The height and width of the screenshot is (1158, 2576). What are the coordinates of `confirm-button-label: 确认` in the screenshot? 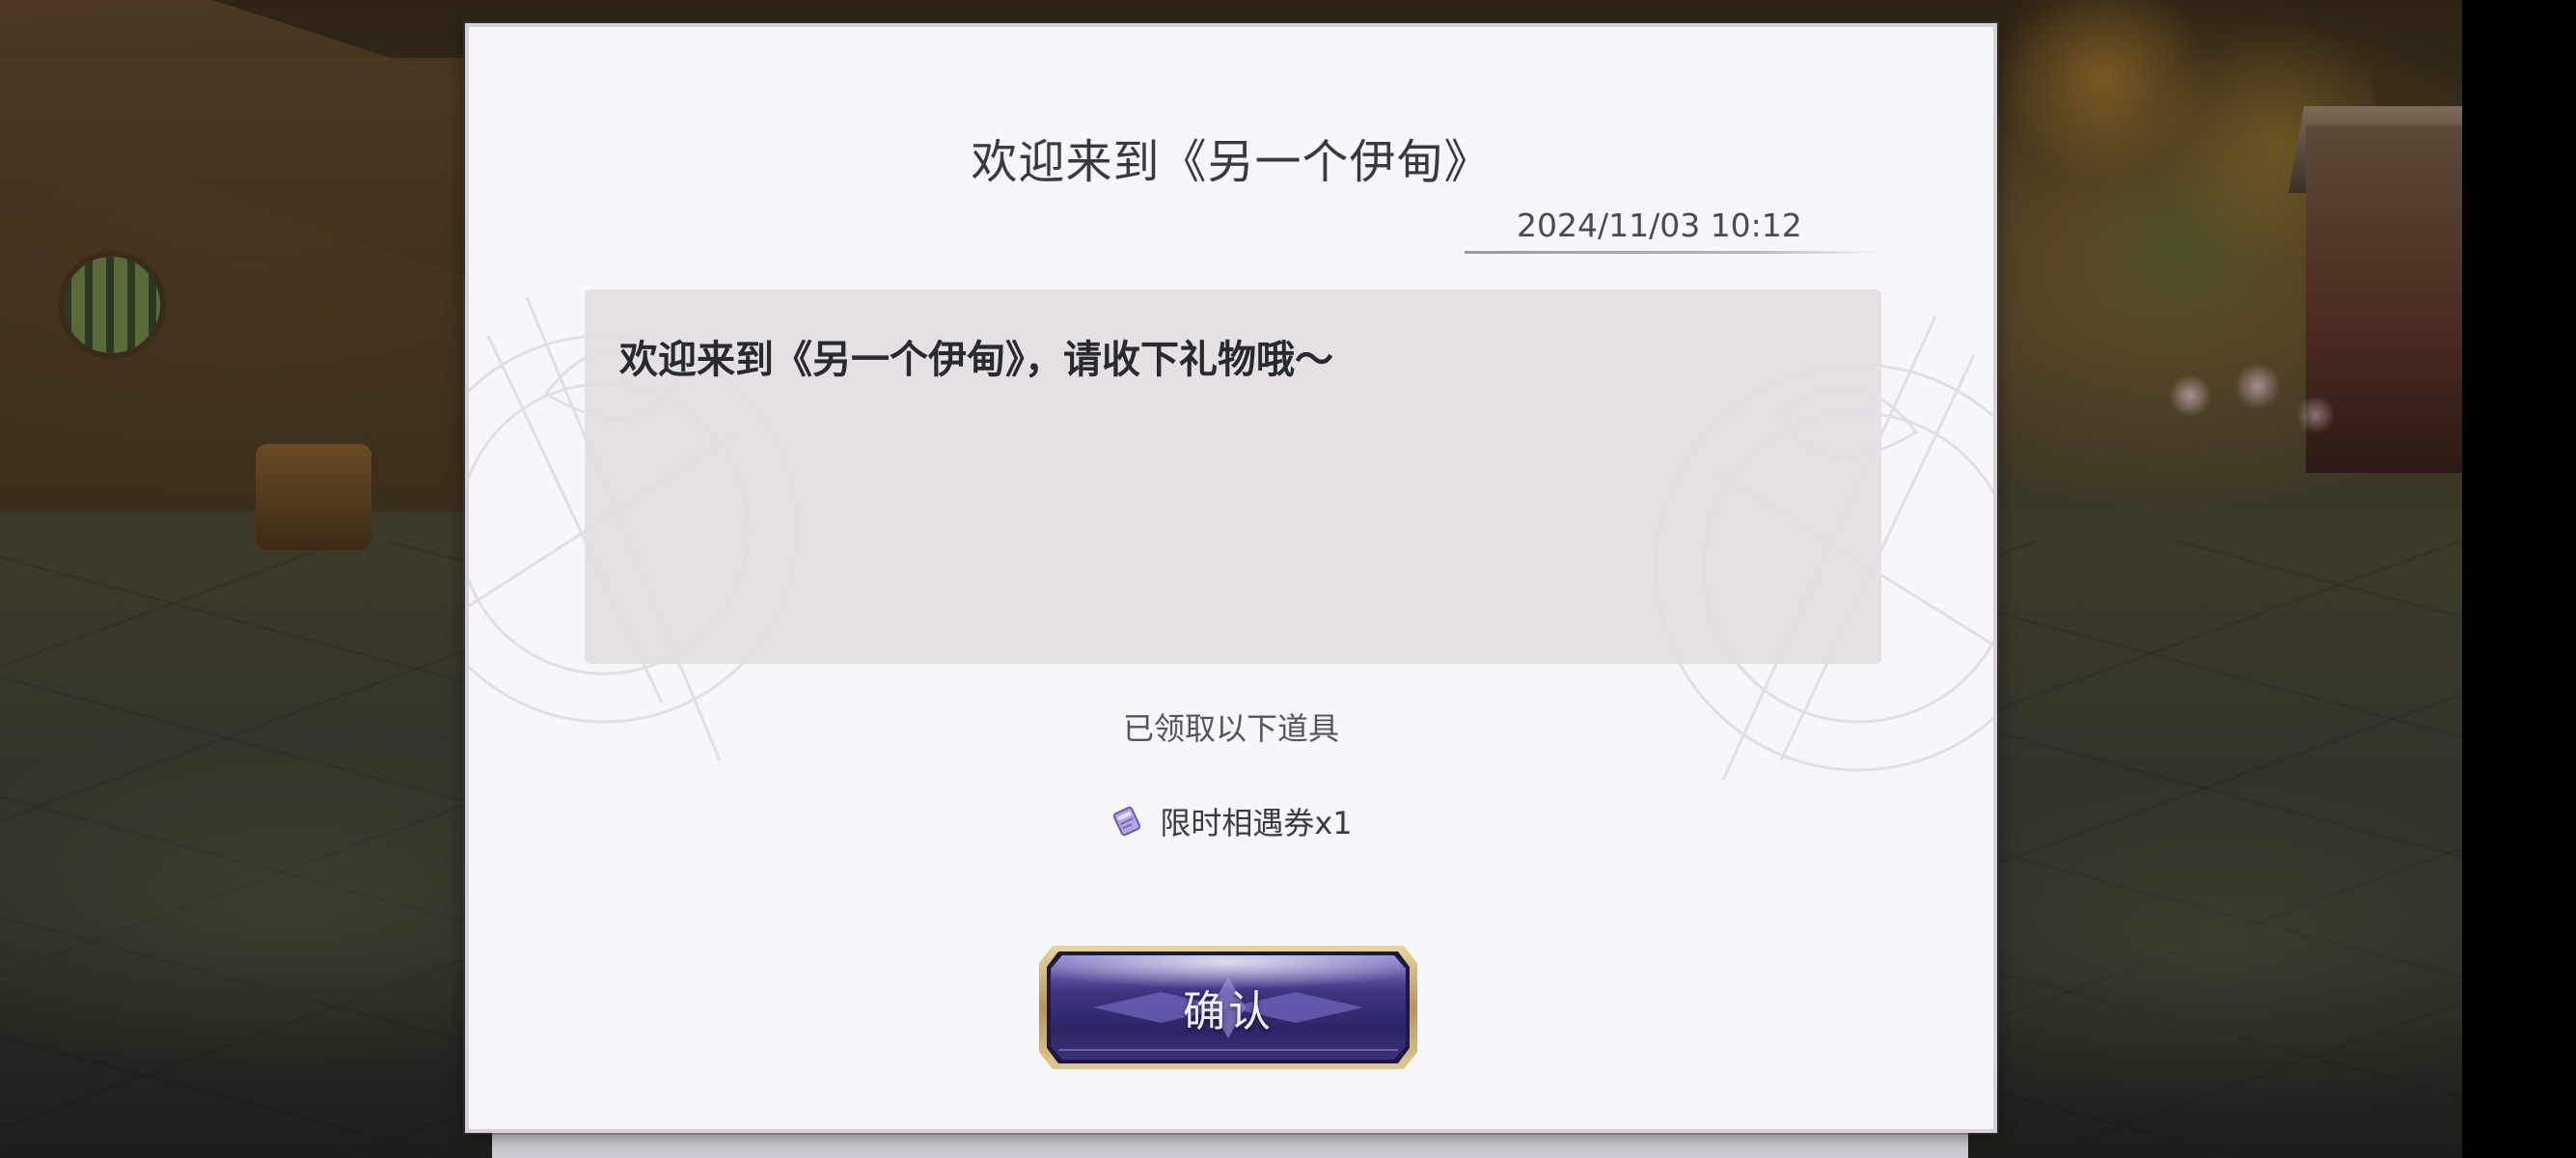 It's located at (1229, 1011).